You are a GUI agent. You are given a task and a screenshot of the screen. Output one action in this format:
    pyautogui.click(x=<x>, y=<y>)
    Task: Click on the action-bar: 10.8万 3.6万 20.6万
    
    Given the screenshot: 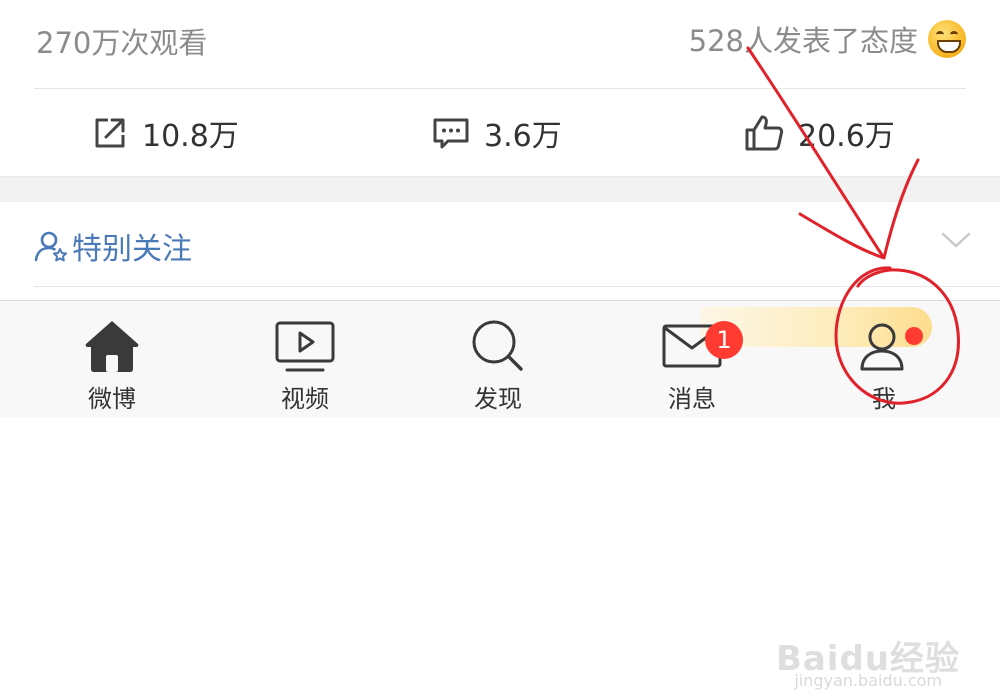 What is the action you would take?
    pyautogui.click(x=500, y=132)
    